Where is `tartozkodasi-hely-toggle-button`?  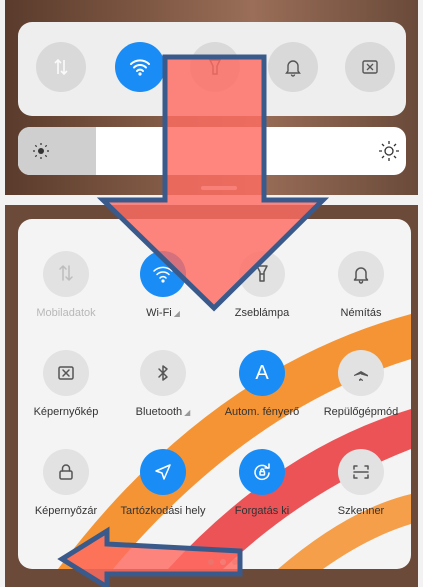 tartozkodasi-hely-toggle-button is located at coordinates (163, 472).